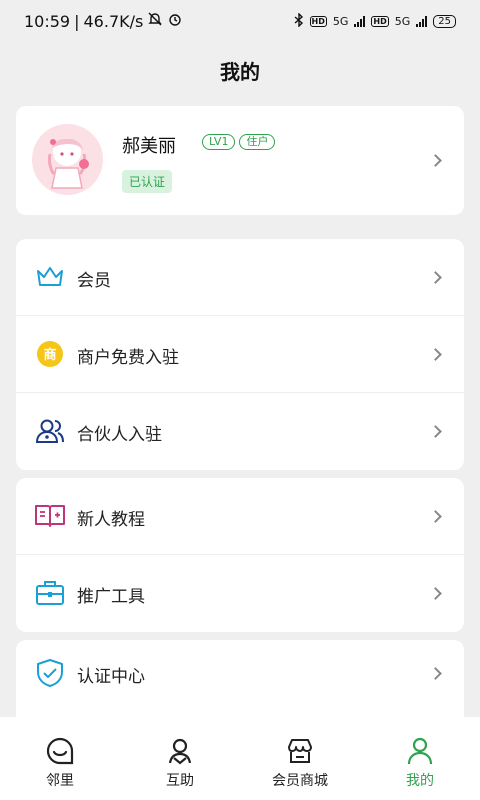  What do you see at coordinates (60, 781) in the screenshot?
I see `tab-label: 邻里` at bounding box center [60, 781].